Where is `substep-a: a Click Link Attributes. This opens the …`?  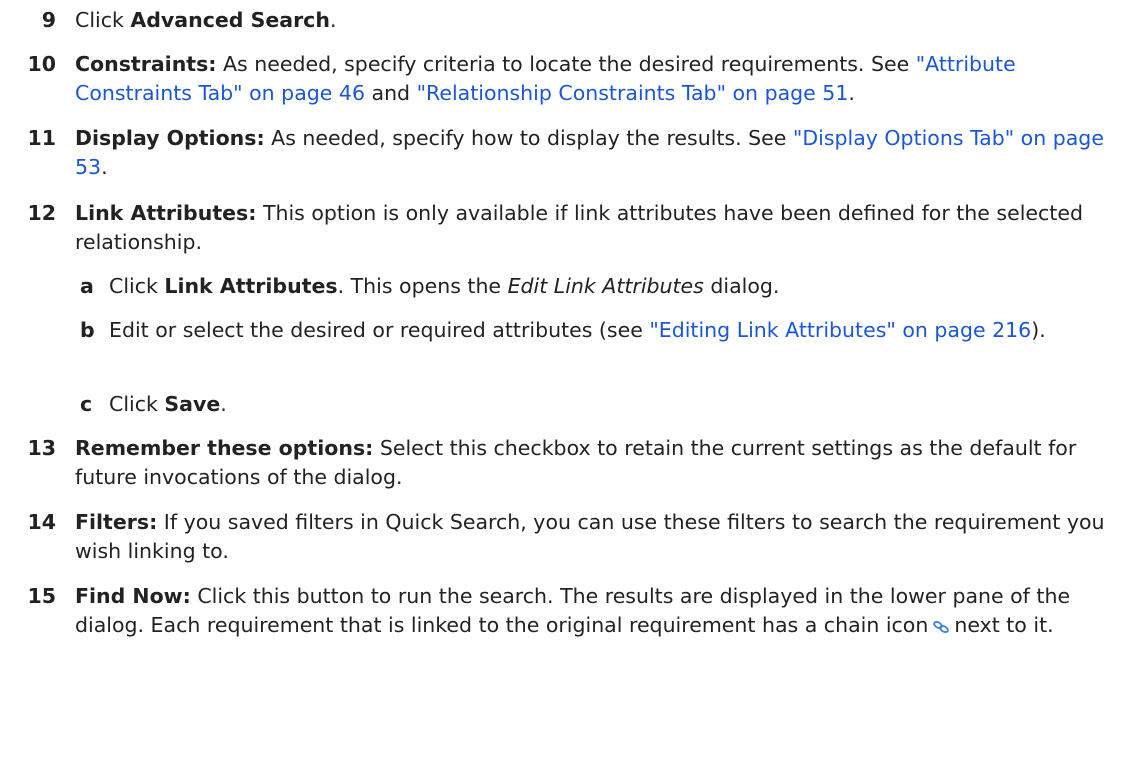
substep-a: a Click Link Attributes. This opens the … is located at coordinates (555, 286).